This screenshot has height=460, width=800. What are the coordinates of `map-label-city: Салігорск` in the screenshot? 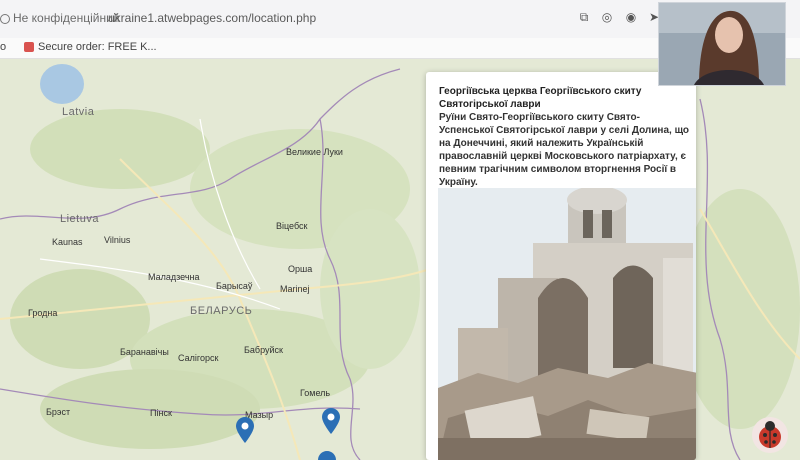 It's located at (198, 358).